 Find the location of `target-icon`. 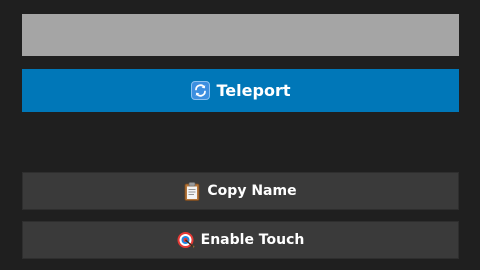

target-icon is located at coordinates (186, 240).